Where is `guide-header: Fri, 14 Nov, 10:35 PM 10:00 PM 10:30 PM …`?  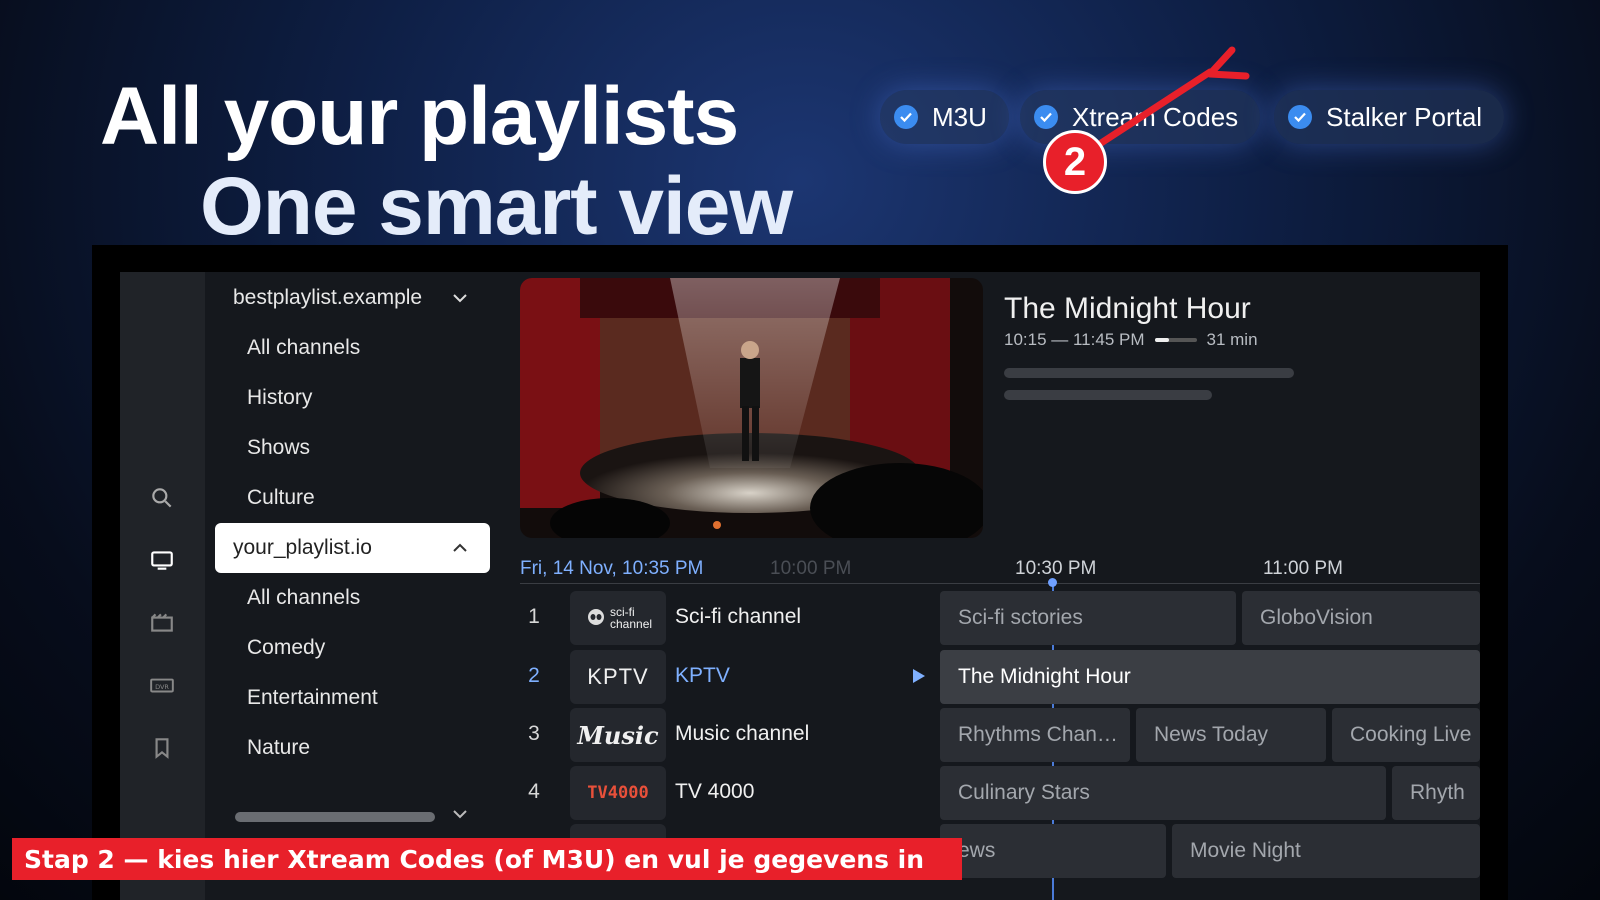
guide-header: Fri, 14 Nov, 10:35 PM 10:00 PM 10:30 PM … is located at coordinates (1000, 569).